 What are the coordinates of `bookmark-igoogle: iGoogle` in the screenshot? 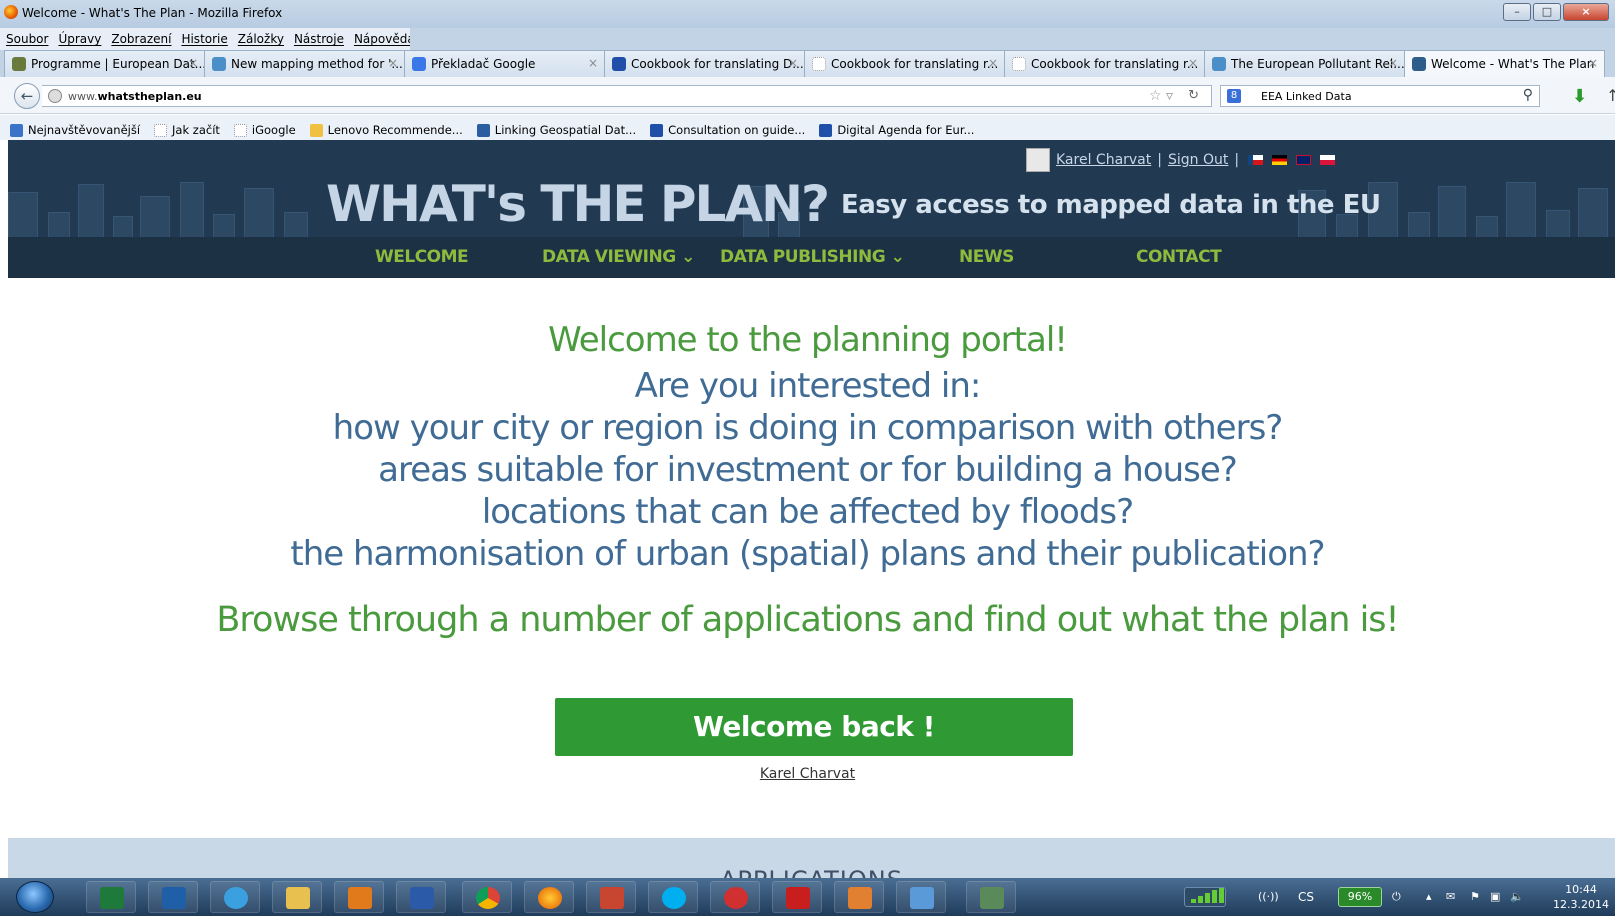 It's located at (264, 130).